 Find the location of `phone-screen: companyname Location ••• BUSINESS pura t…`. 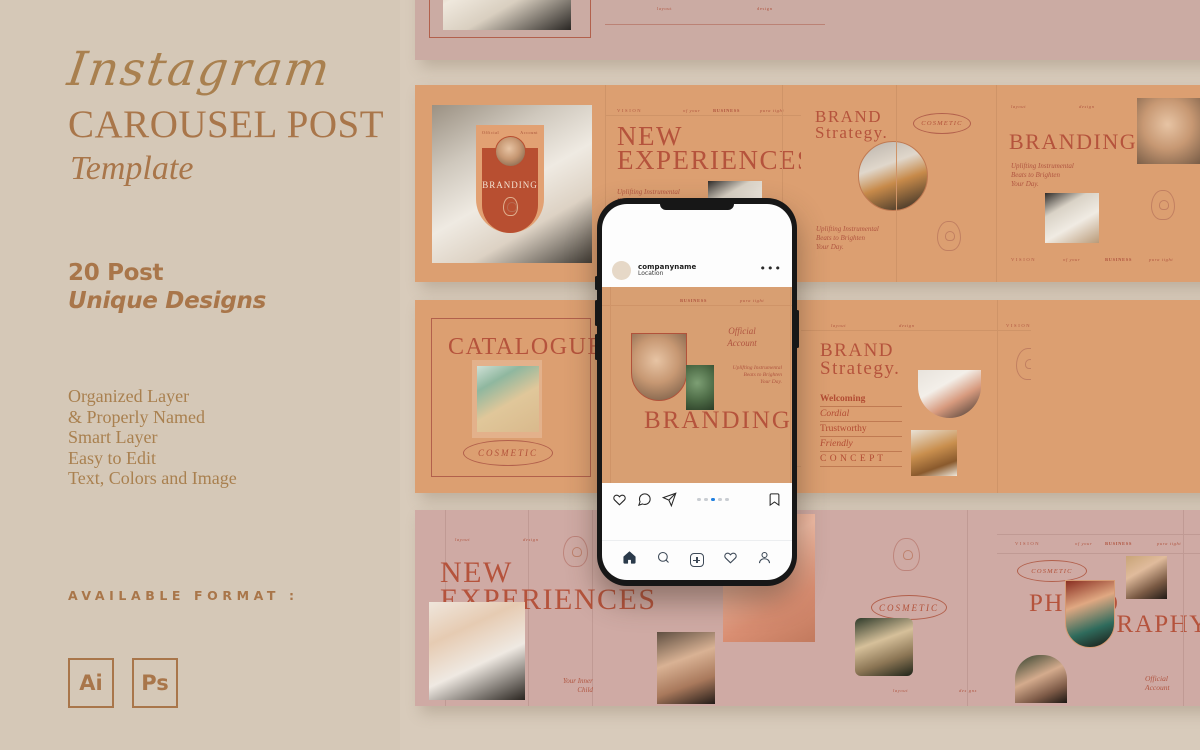

phone-screen: companyname Location ••• BUSINESS pura t… is located at coordinates (697, 392).